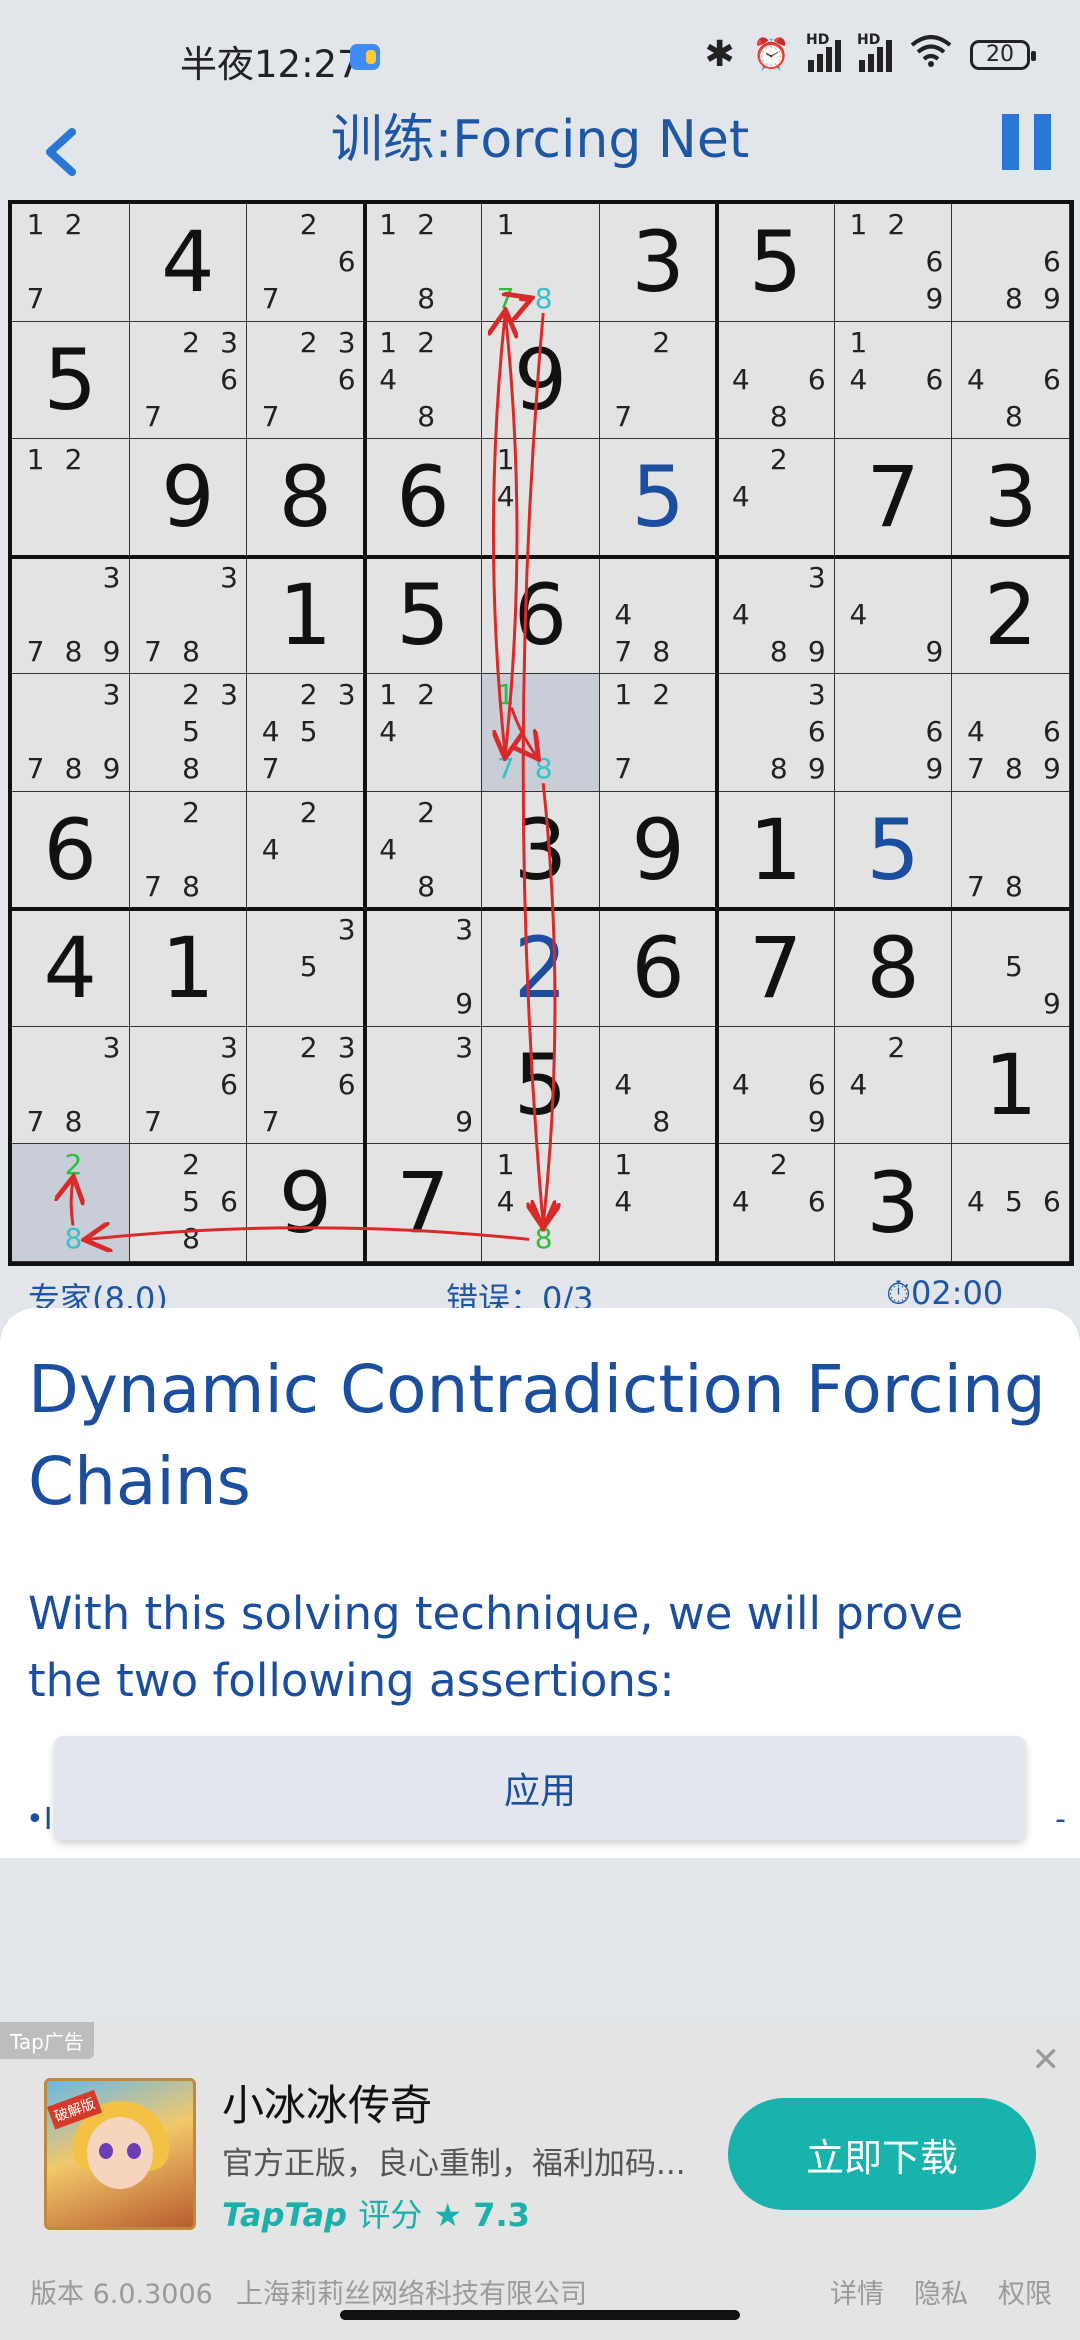  What do you see at coordinates (71, 498) in the screenshot?
I see `sudoku-cell: 12` at bounding box center [71, 498].